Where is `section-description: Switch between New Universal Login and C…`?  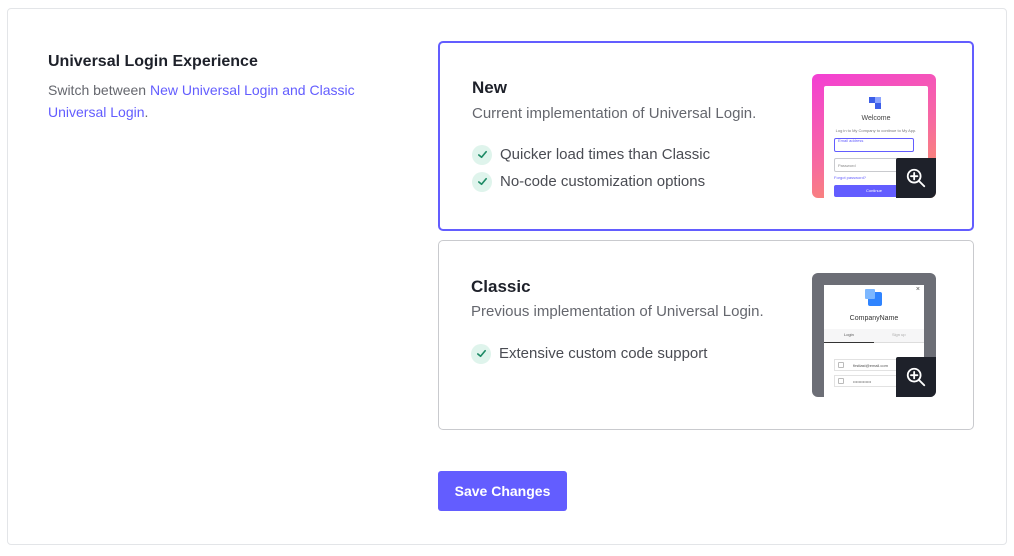 section-description: Switch between New Universal Login and C… is located at coordinates (228, 101).